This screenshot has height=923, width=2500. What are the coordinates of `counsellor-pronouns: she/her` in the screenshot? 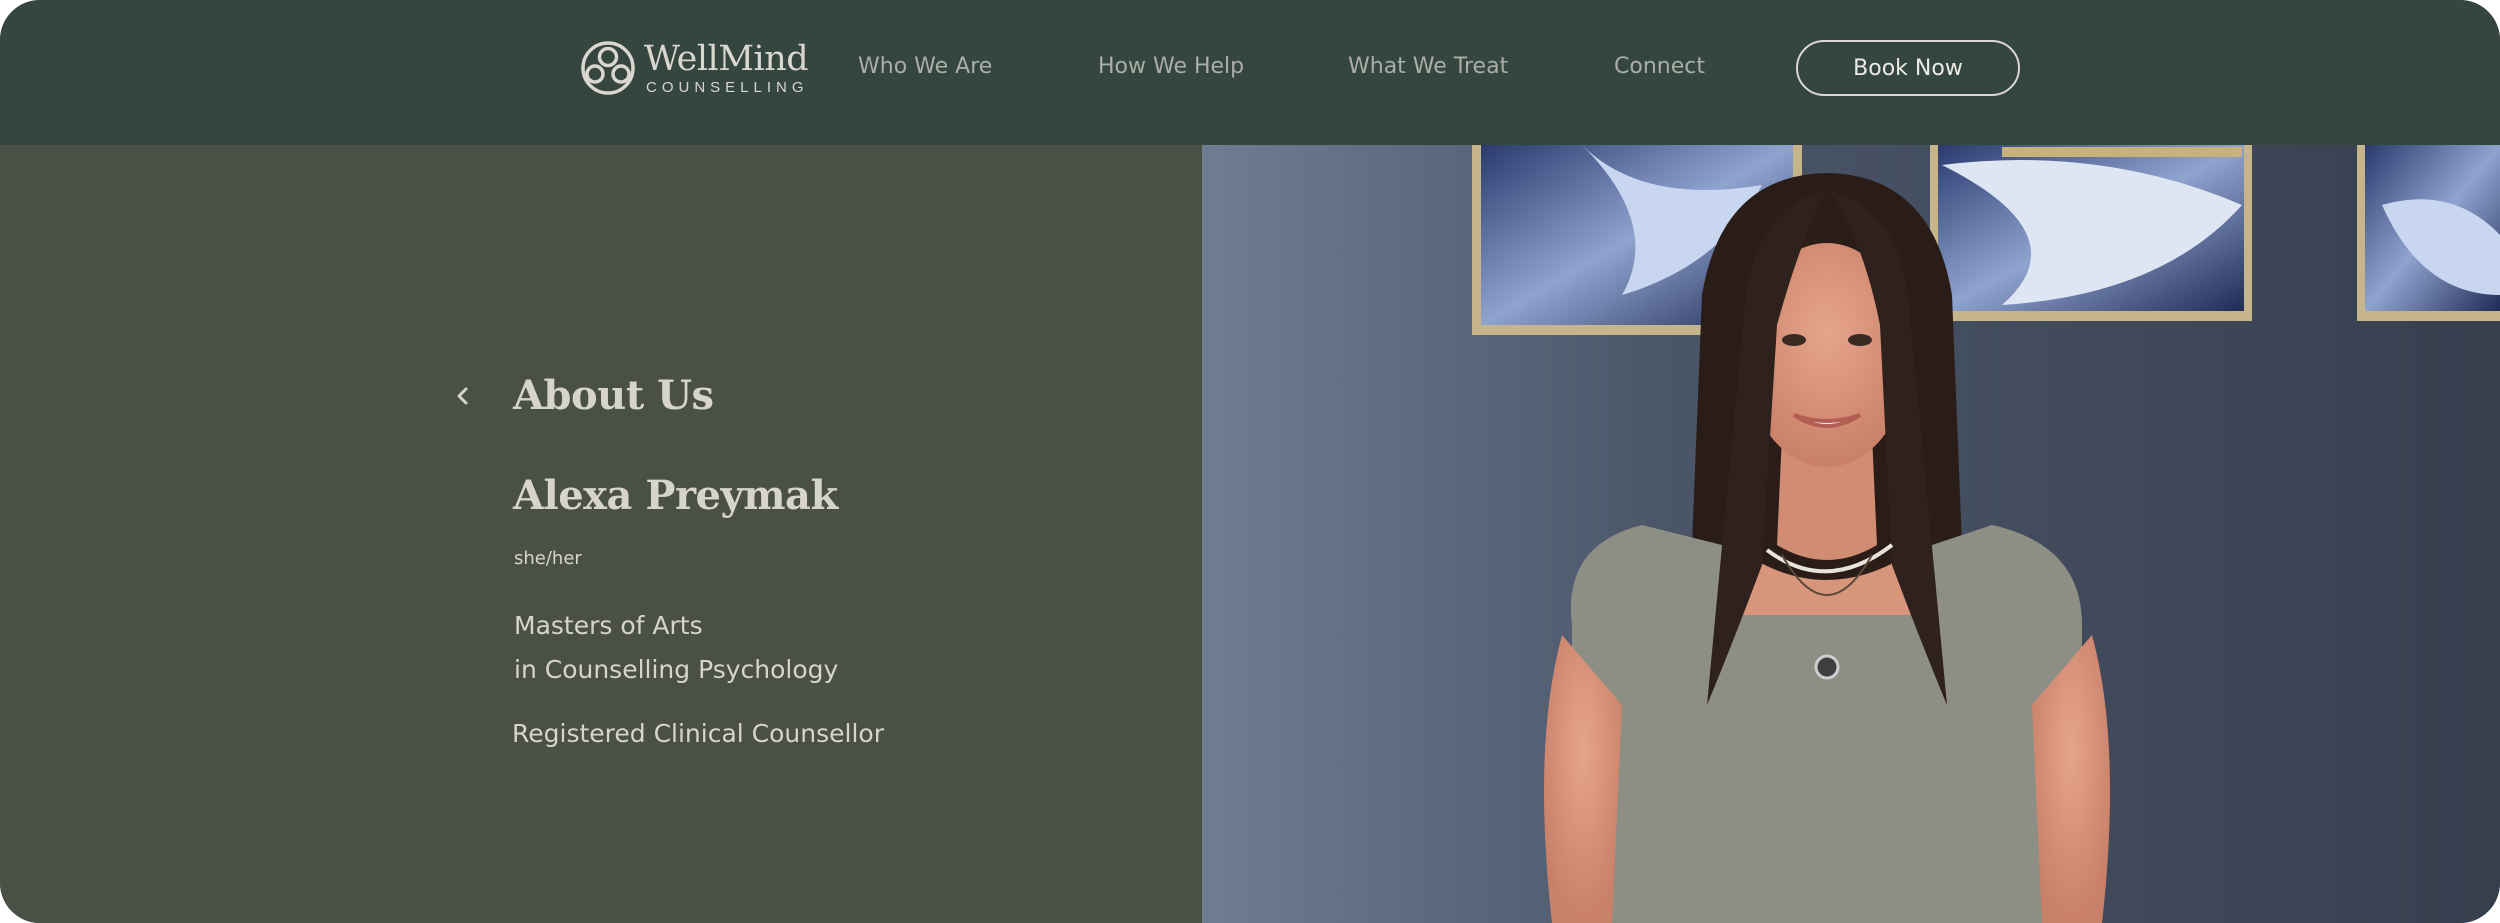 It's located at (548, 558).